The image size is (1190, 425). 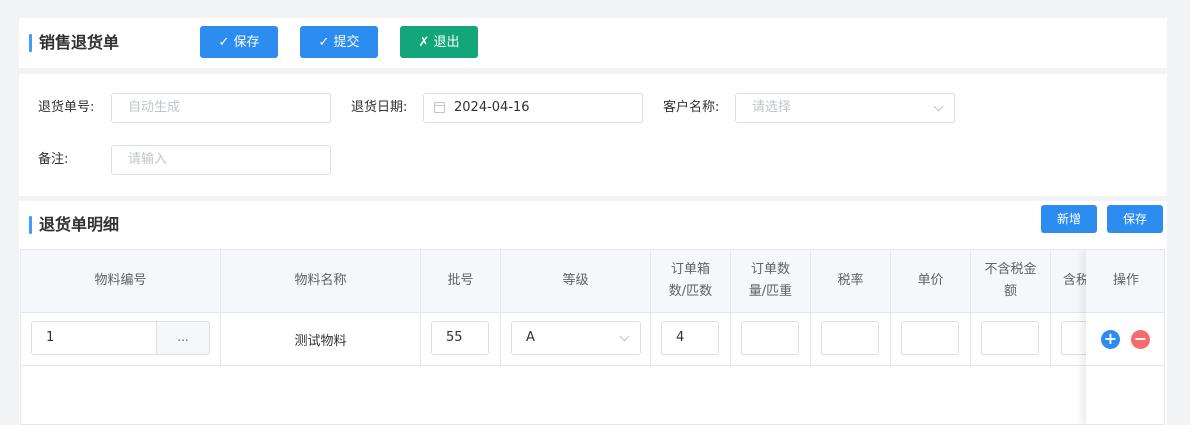 I want to click on header-unit-price: 单价, so click(x=931, y=281).